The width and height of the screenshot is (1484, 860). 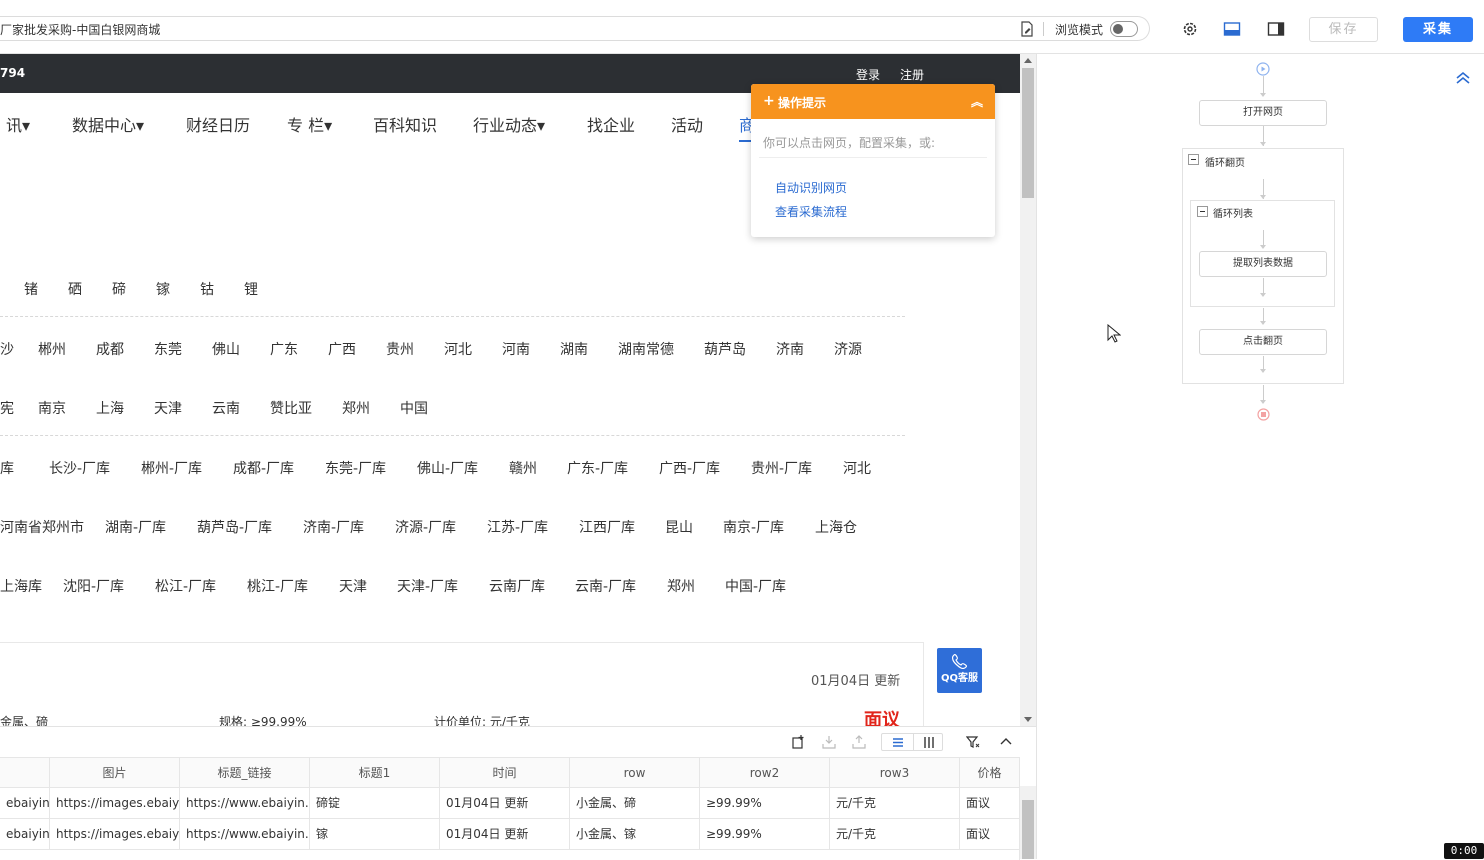 I want to click on view-flow-link: 查看采集流程, so click(x=811, y=211).